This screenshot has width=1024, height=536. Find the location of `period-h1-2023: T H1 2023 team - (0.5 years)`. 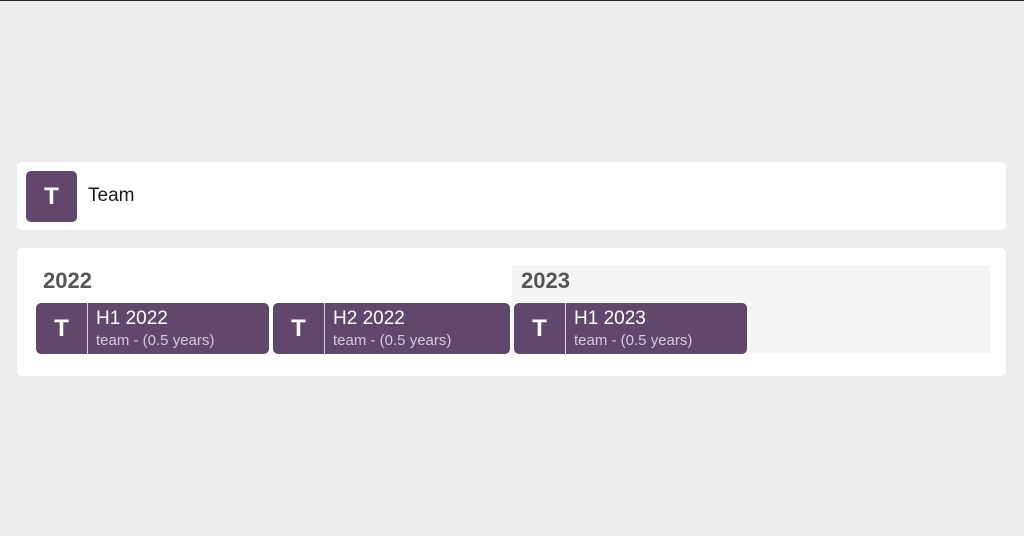

period-h1-2023: T H1 2023 team - (0.5 years) is located at coordinates (630, 328).